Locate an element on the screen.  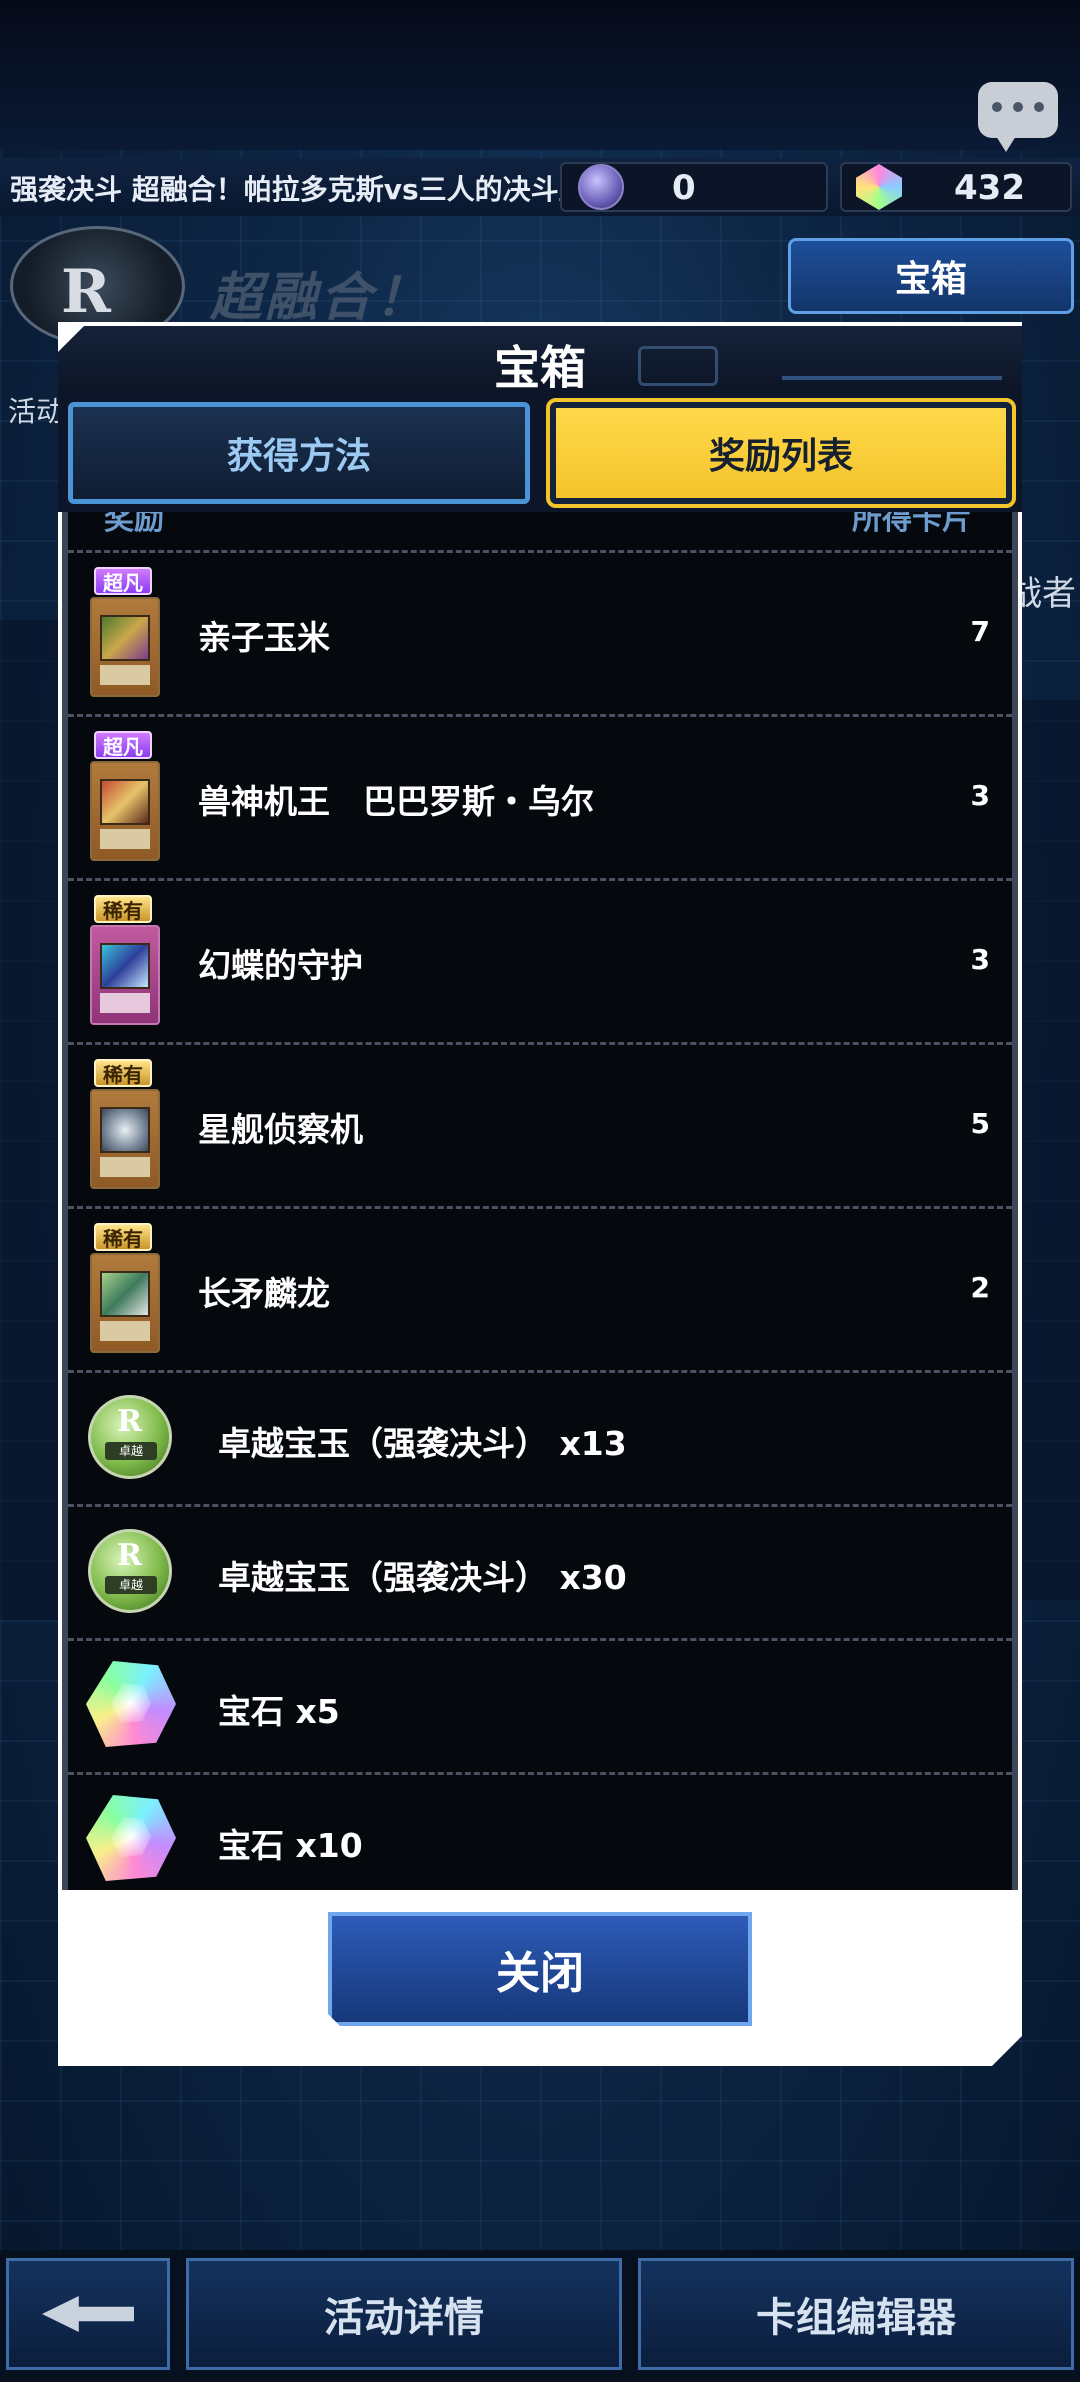
list-item: 稀有 幻蝶的守护 3 is located at coordinates (540, 960).